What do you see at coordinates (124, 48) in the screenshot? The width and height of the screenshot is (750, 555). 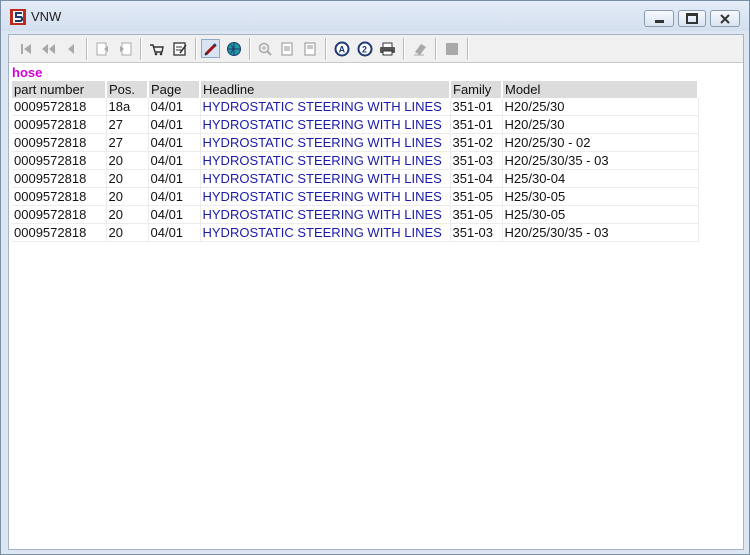 I see `page-forward-icon` at bounding box center [124, 48].